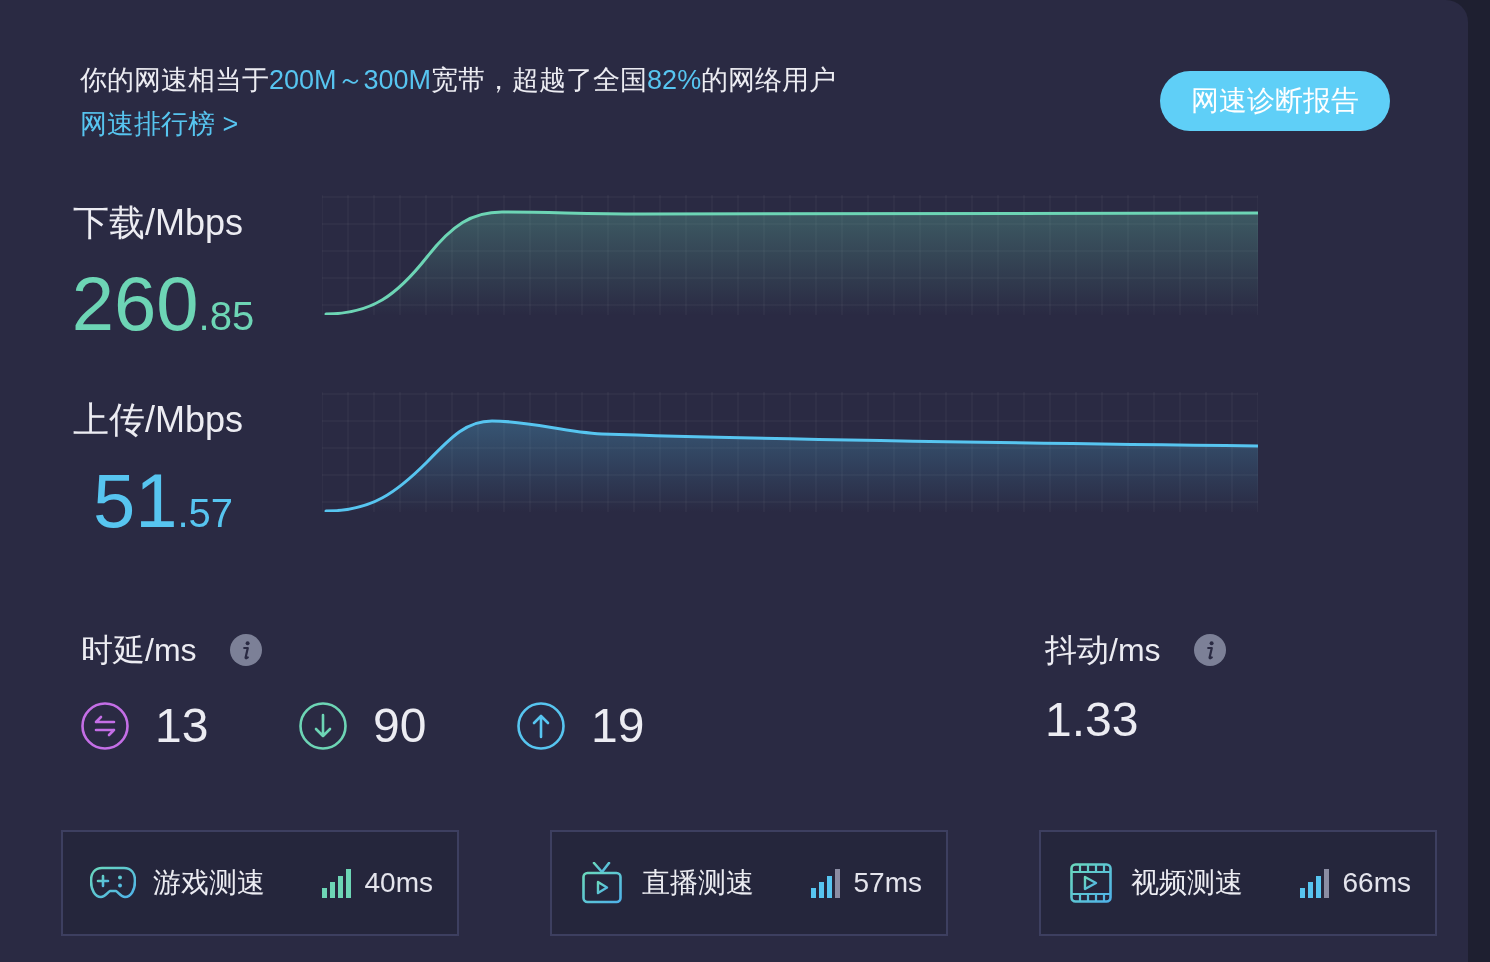  What do you see at coordinates (1103, 650) in the screenshot?
I see `jitter-label: 抖动/ms` at bounding box center [1103, 650].